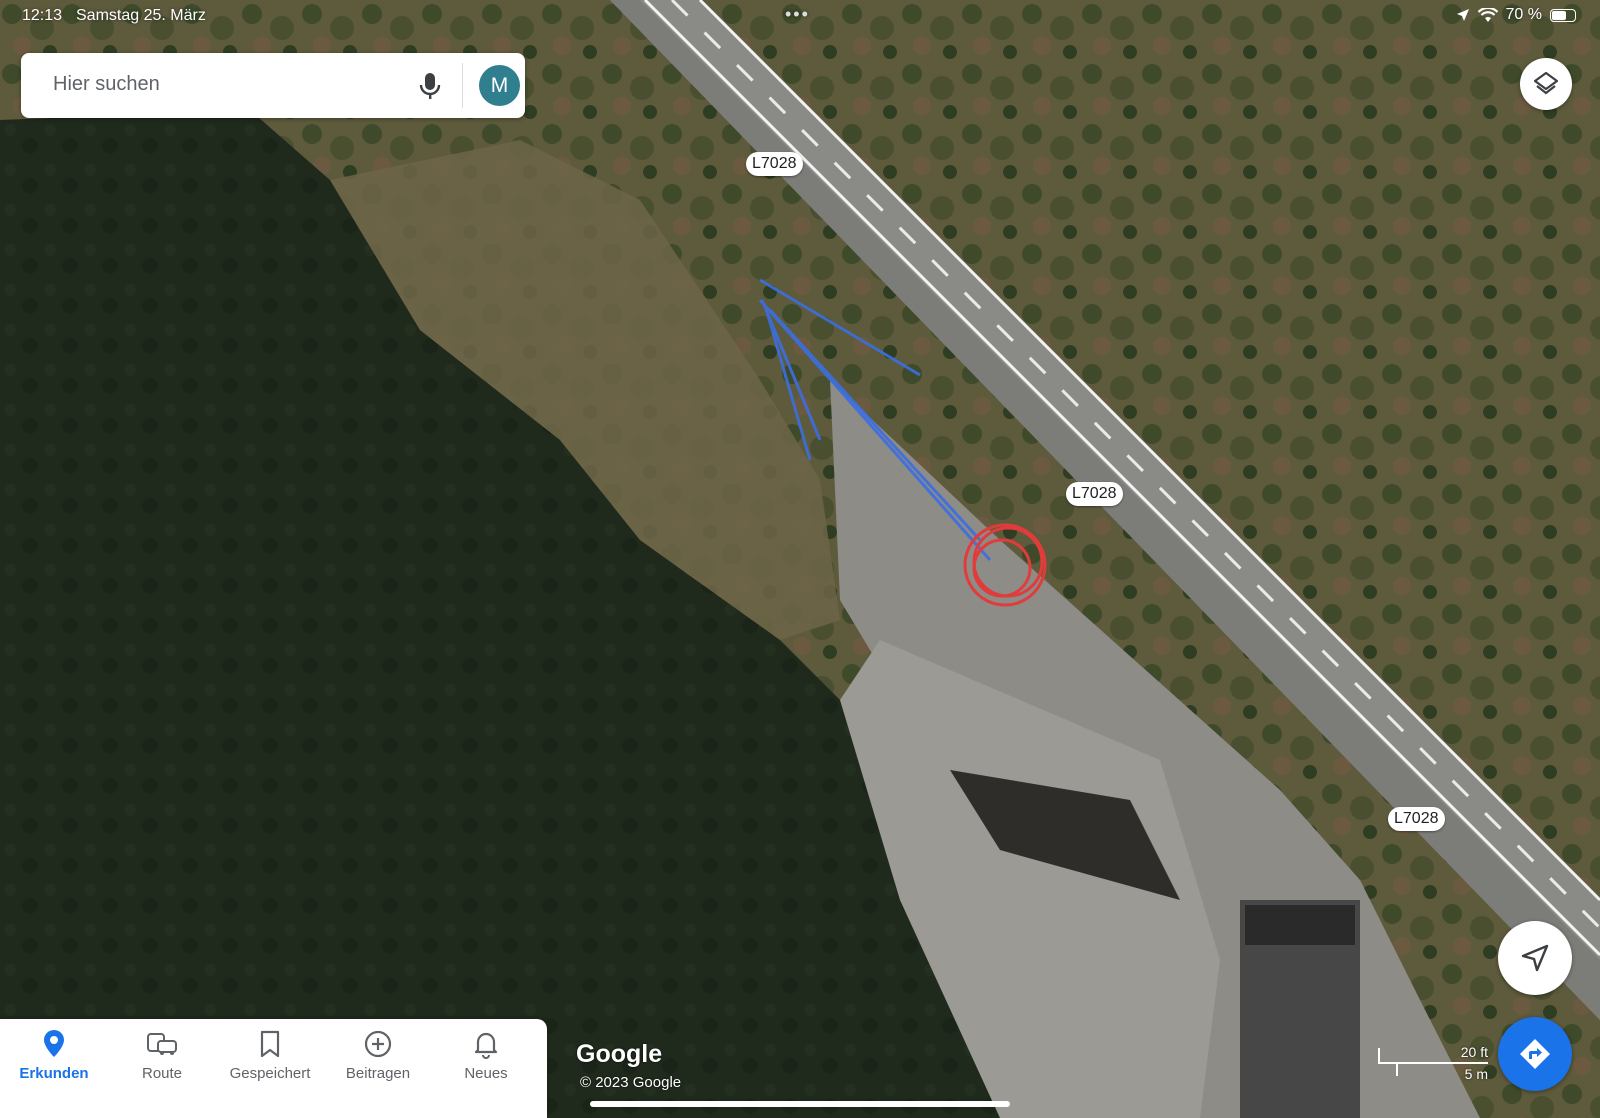  I want to click on search-input: Hier suchen, so click(106, 84).